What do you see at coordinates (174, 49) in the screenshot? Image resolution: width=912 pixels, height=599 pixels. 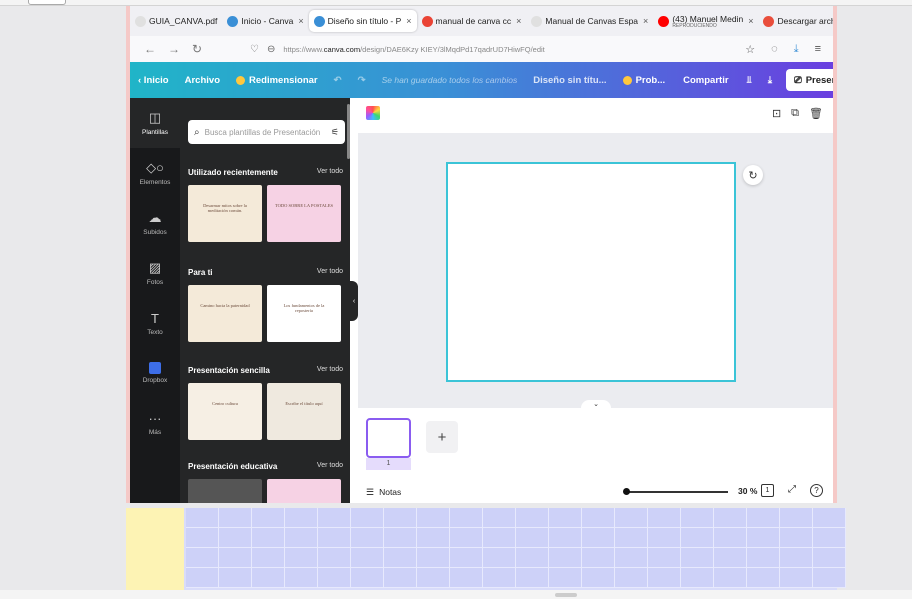 I see `forward-arrow-icon: →` at bounding box center [174, 49].